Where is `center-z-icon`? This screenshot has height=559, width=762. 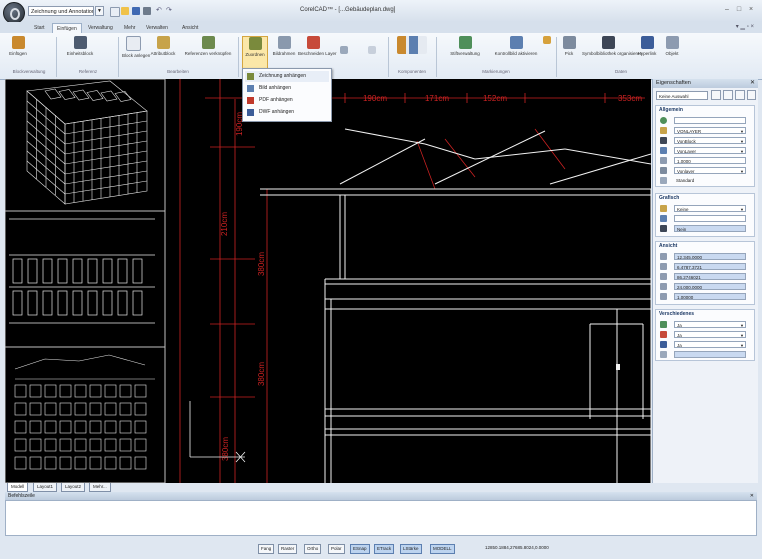 center-z-icon is located at coordinates (663, 276).